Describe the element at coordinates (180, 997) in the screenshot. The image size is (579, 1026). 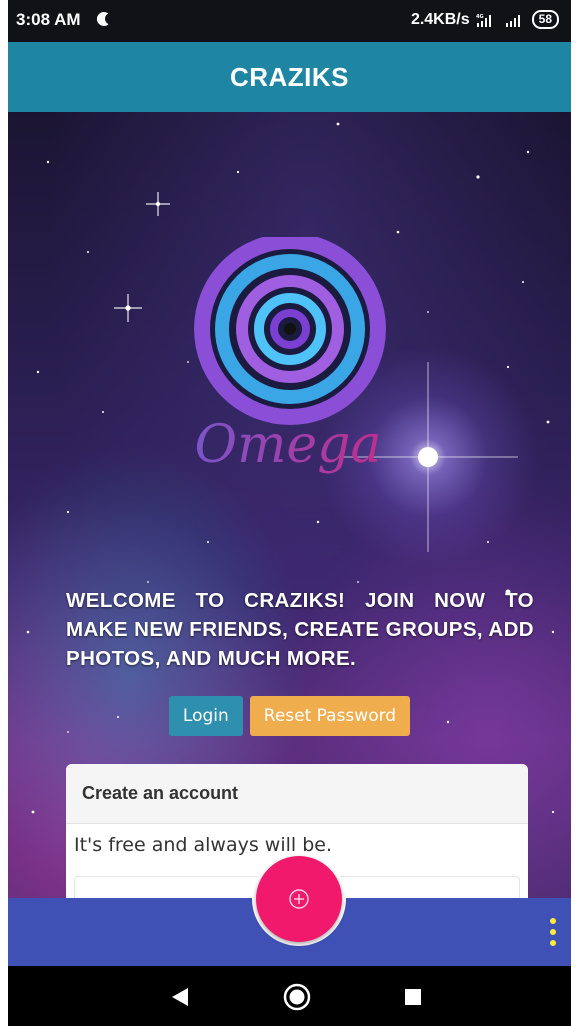
I see `back-icon` at that location.